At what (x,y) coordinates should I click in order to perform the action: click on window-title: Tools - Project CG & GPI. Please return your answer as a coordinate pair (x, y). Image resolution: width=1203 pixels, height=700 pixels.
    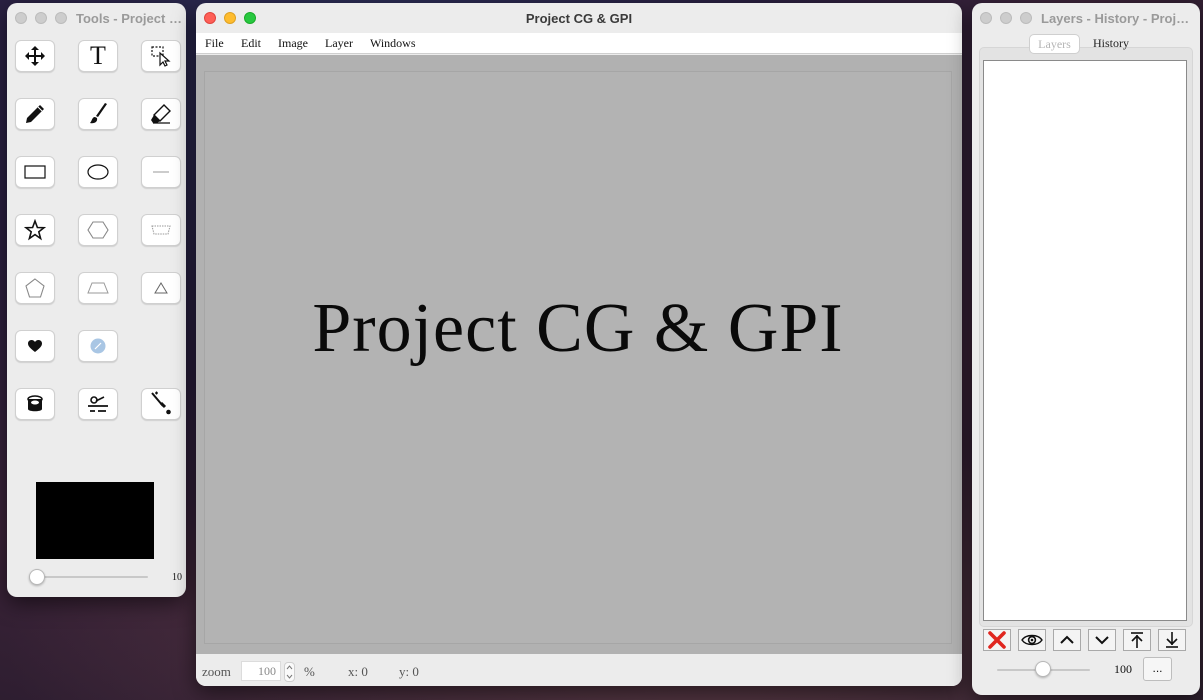
    Looking at the image, I should click on (129, 18).